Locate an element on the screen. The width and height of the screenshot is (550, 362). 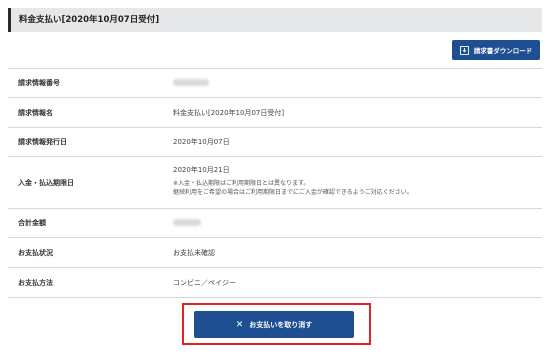
table-row: 請求情報番号 is located at coordinates (275, 83).